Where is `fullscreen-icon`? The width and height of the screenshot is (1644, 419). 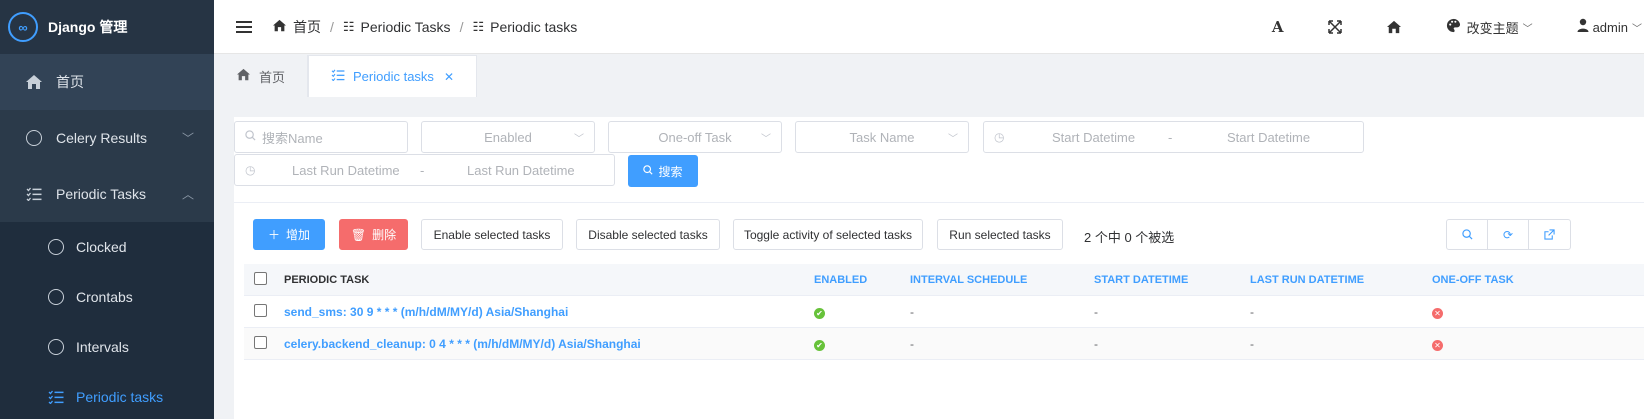 fullscreen-icon is located at coordinates (1334, 27).